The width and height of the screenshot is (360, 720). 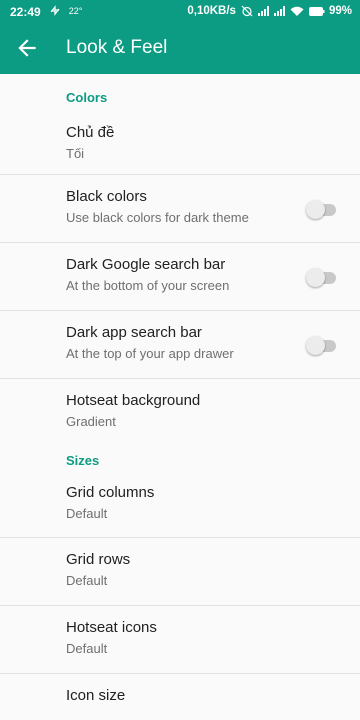 What do you see at coordinates (180, 572) in the screenshot?
I see `setting-grid-rows: Grid rows Default` at bounding box center [180, 572].